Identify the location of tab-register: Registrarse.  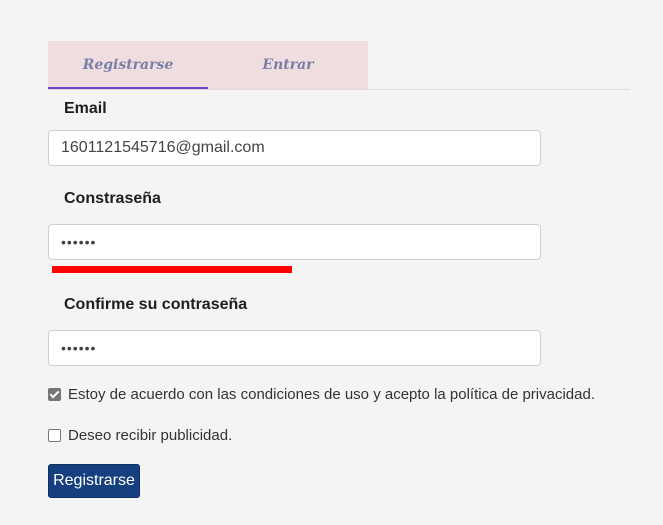
(128, 65).